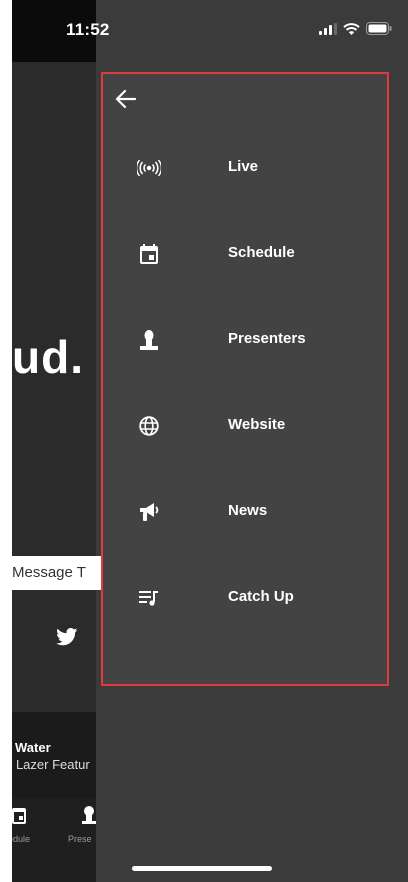  What do you see at coordinates (351, 31) in the screenshot?
I see `wifi-icon` at bounding box center [351, 31].